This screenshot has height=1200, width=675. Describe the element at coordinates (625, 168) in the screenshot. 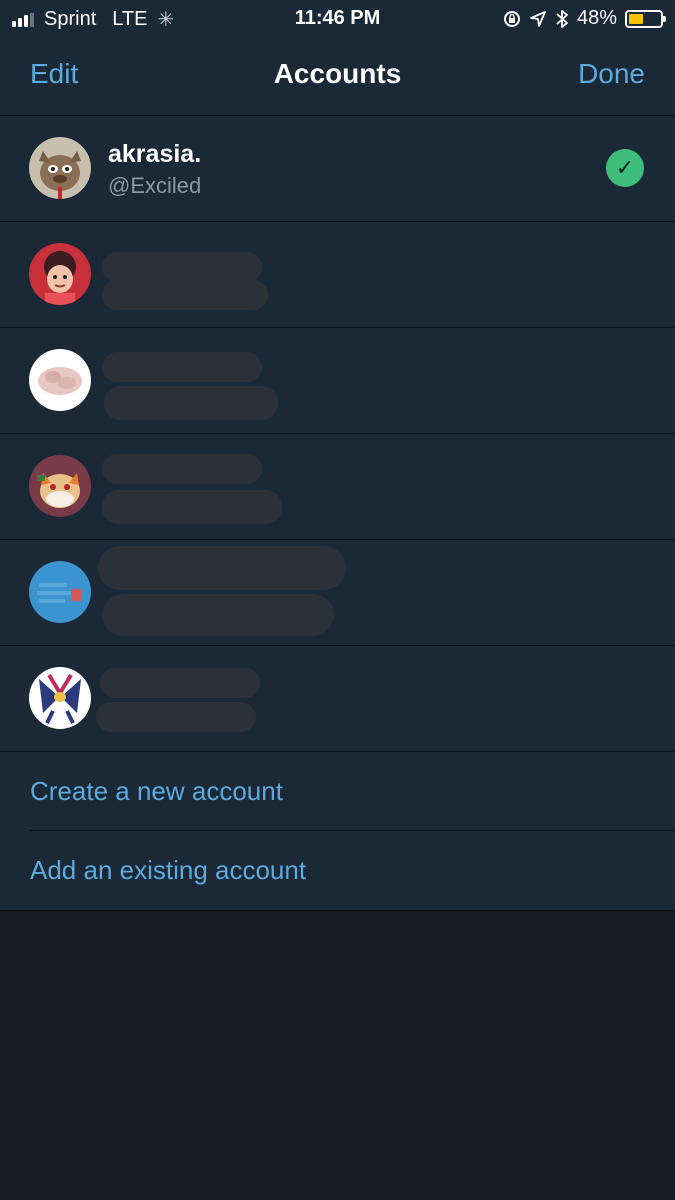

I see `checkmark-icon: ✓` at that location.